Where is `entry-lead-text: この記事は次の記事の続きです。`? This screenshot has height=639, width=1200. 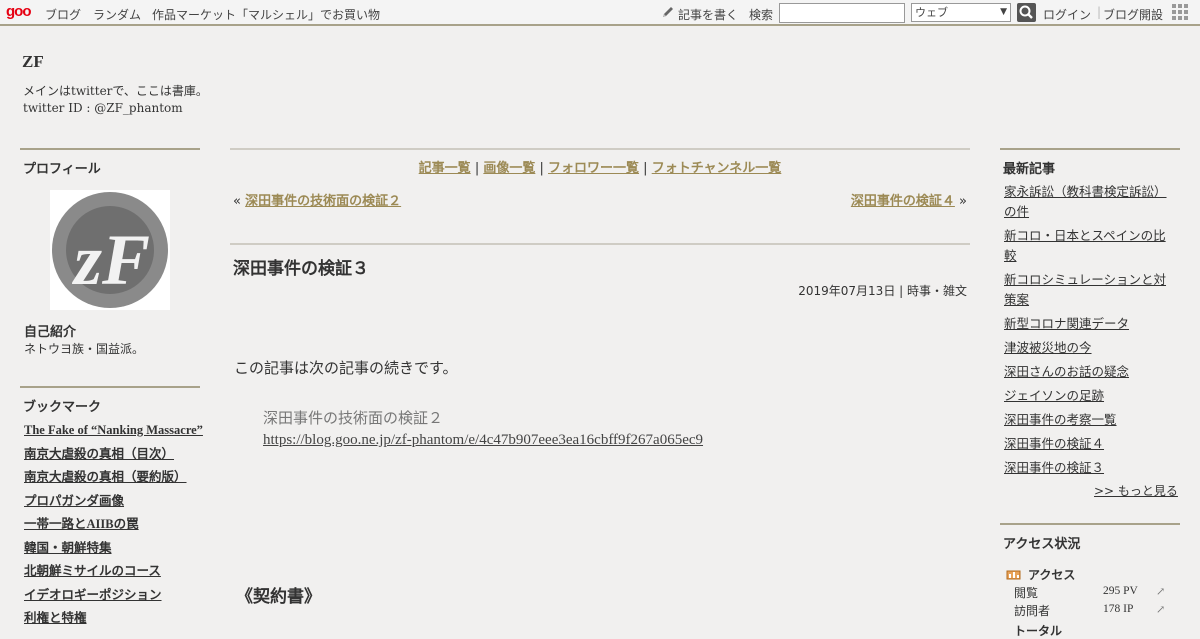
entry-lead-text: この記事は次の記事の続きです。 is located at coordinates (346, 368).